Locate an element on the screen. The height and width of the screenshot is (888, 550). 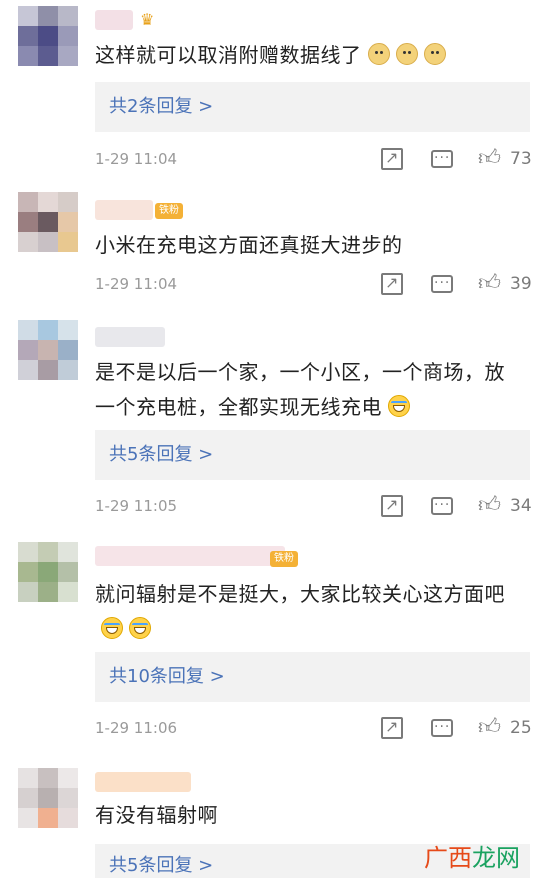
comment-text-content: 这样就可以取消附赠数据线了 is located at coordinates (228, 55).